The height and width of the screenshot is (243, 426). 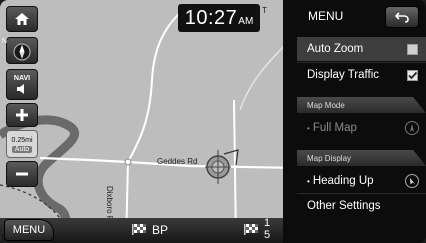 I want to click on menu-item-label: Other Settings, so click(x=344, y=206).